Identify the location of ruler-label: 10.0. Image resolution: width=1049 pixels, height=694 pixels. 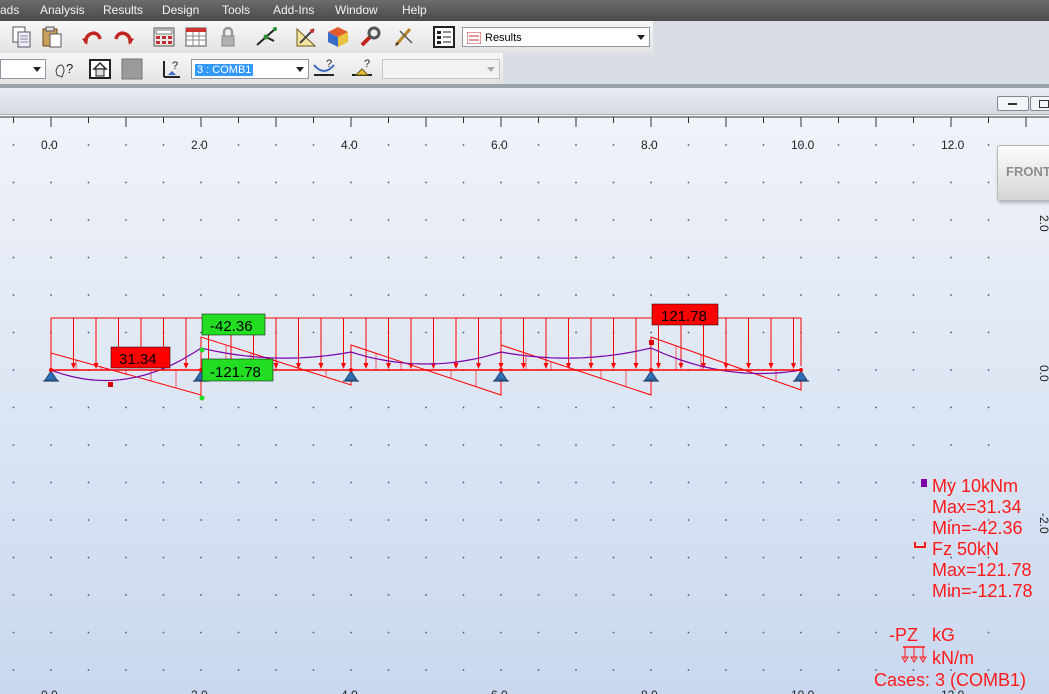
(803, 145).